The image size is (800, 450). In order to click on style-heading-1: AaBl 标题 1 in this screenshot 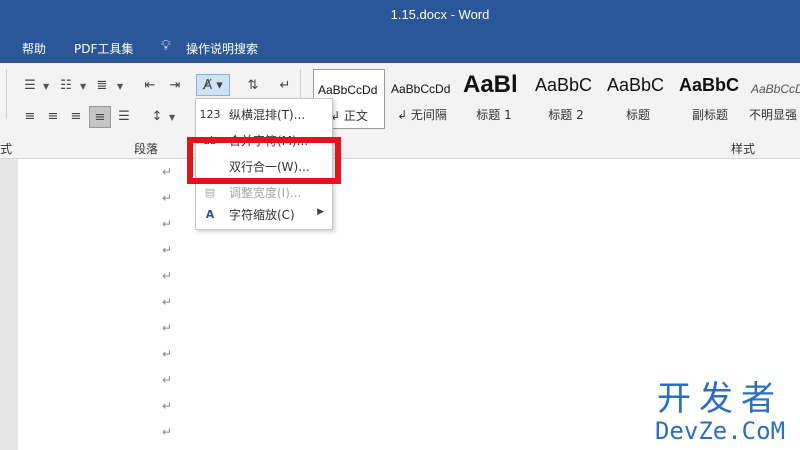, I will do `click(494, 98)`.